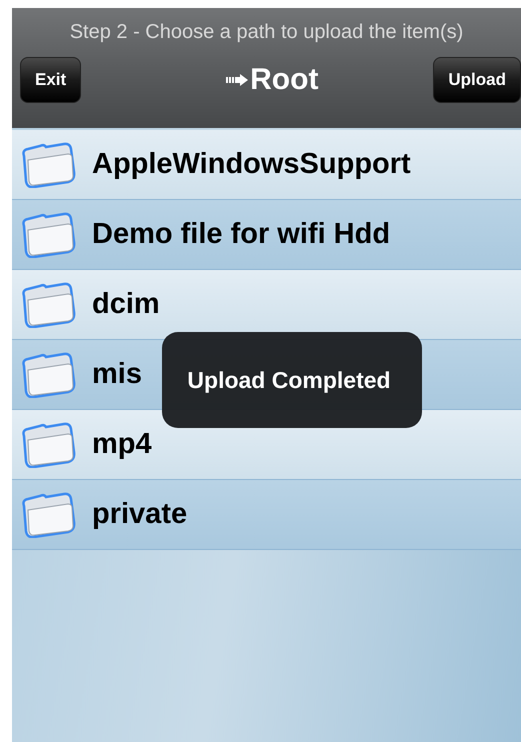  What do you see at coordinates (126, 304) in the screenshot?
I see `folder-name: dcim` at bounding box center [126, 304].